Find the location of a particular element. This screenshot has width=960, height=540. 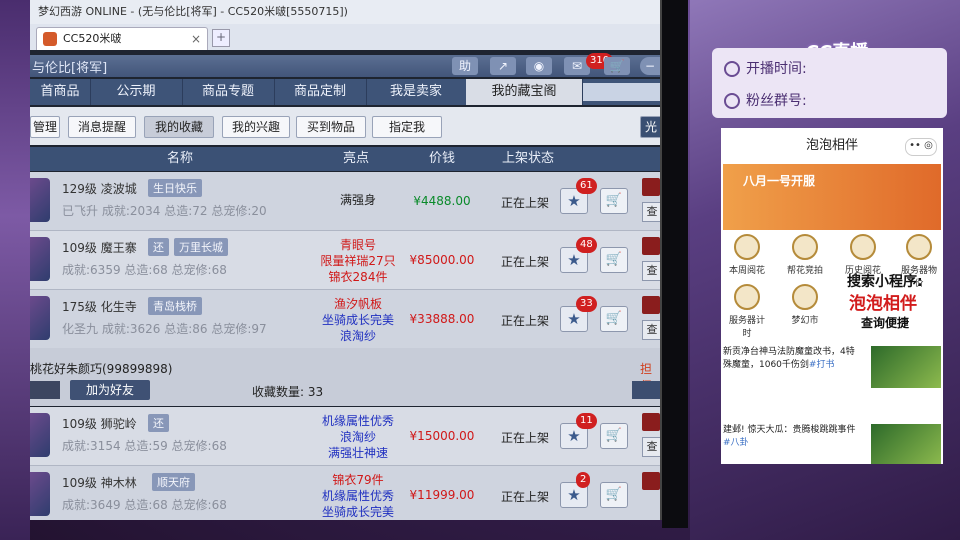

grid-item: 历史阅花 is located at coordinates (863, 255).